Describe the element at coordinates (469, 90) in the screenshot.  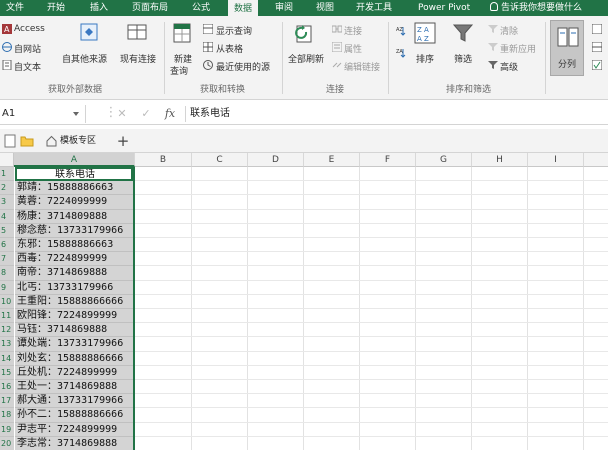
I see `group-label-sort-filter: 排序和筛选` at that location.